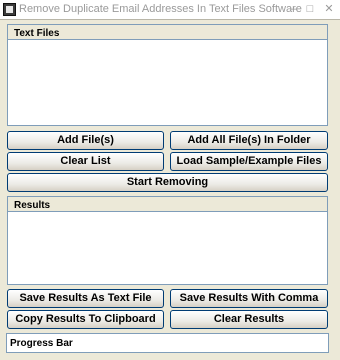 This screenshot has width=340, height=360. Describe the element at coordinates (329, 9) in the screenshot. I see `close-button: ✕` at that location.